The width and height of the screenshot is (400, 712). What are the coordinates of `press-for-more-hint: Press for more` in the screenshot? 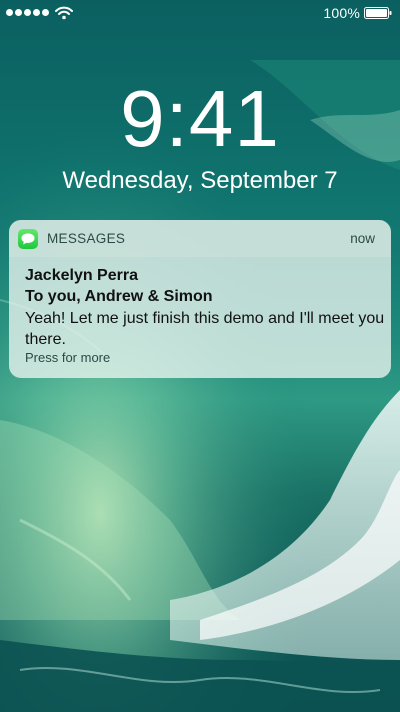 It's located at (68, 357).